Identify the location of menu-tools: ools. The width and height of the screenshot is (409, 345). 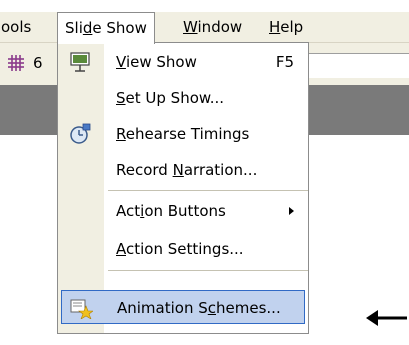
(19, 27).